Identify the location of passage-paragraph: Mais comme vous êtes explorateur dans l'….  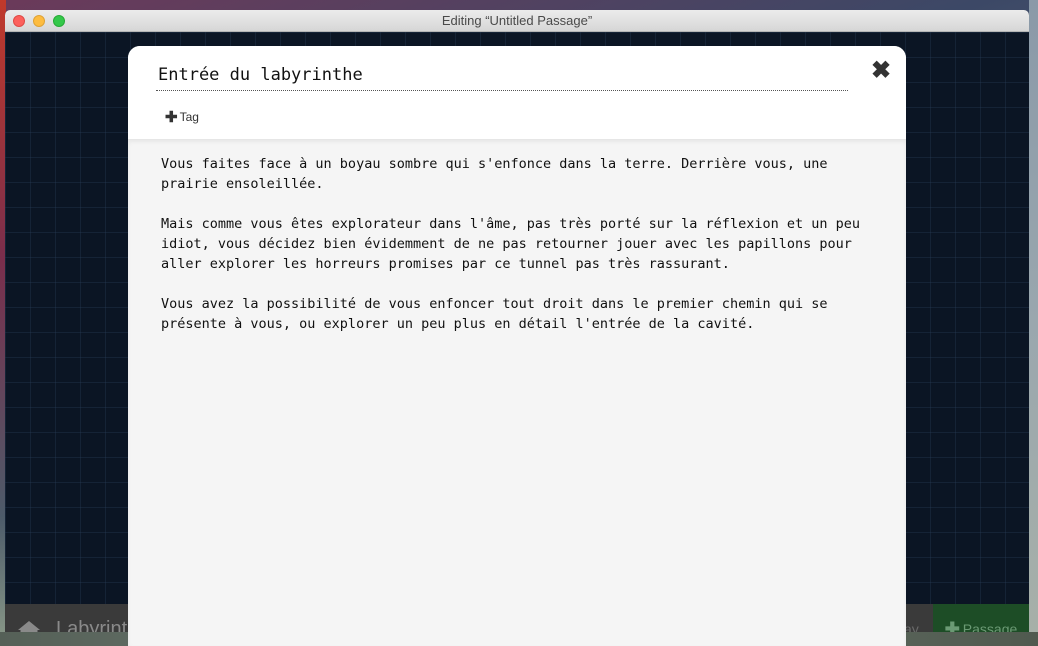
(515, 244).